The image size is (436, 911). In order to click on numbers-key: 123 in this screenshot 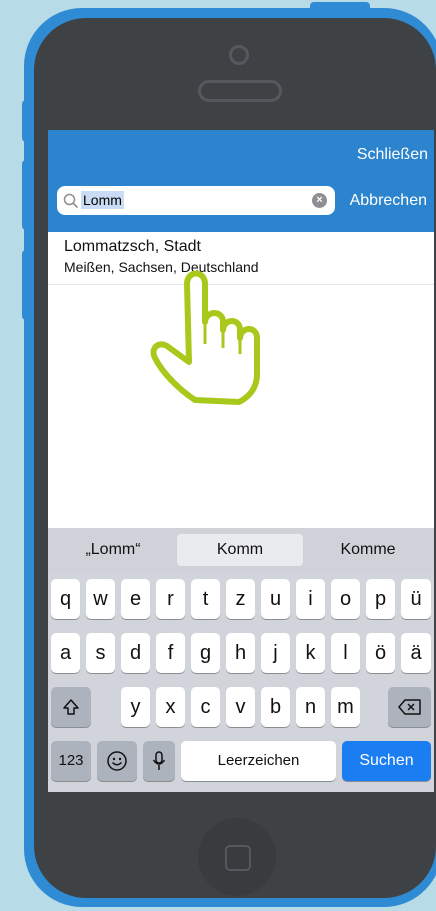, I will do `click(71, 761)`.